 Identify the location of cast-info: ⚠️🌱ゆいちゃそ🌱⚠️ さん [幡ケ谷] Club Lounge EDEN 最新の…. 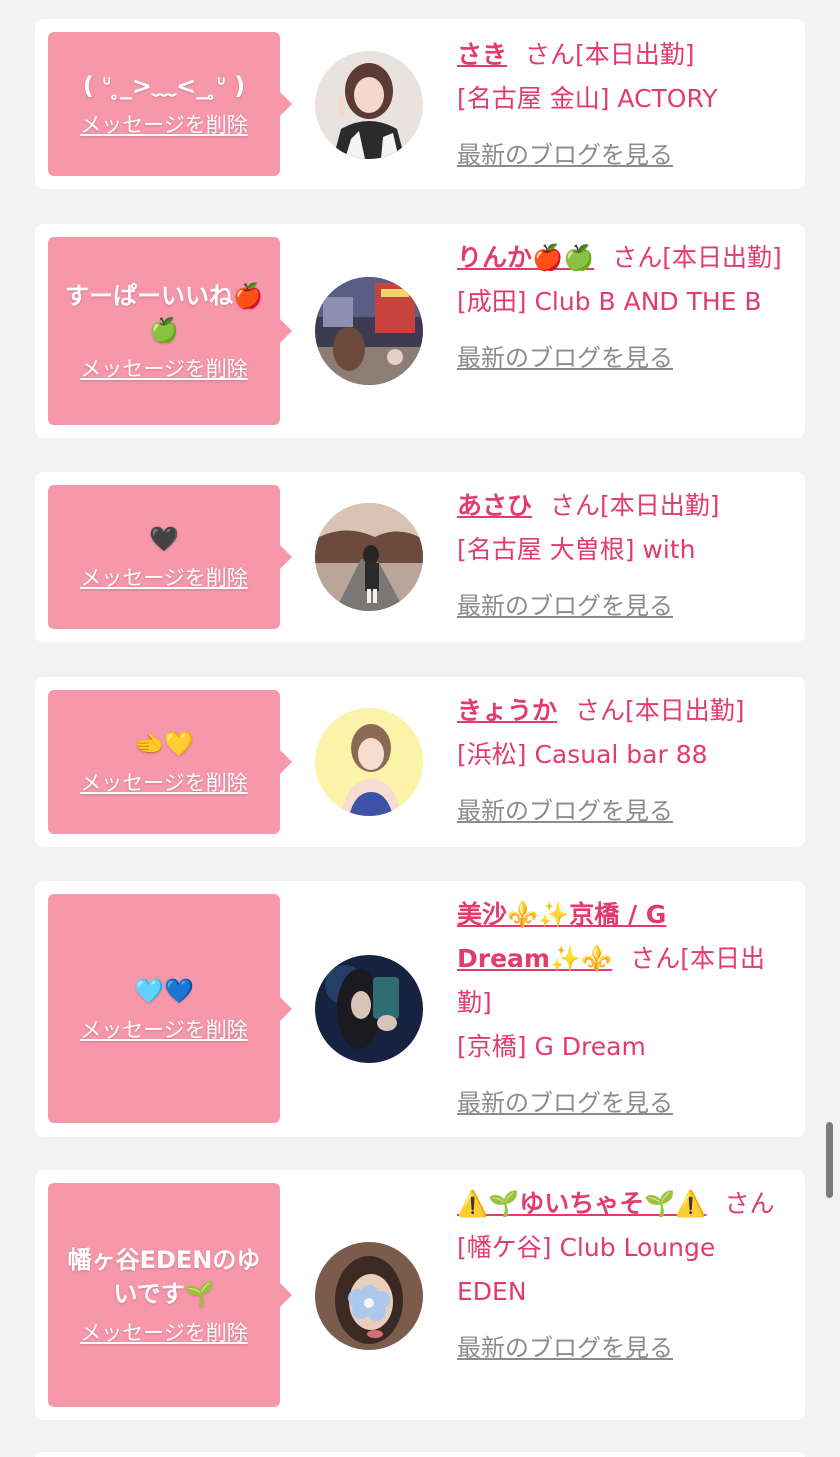
(624, 1276).